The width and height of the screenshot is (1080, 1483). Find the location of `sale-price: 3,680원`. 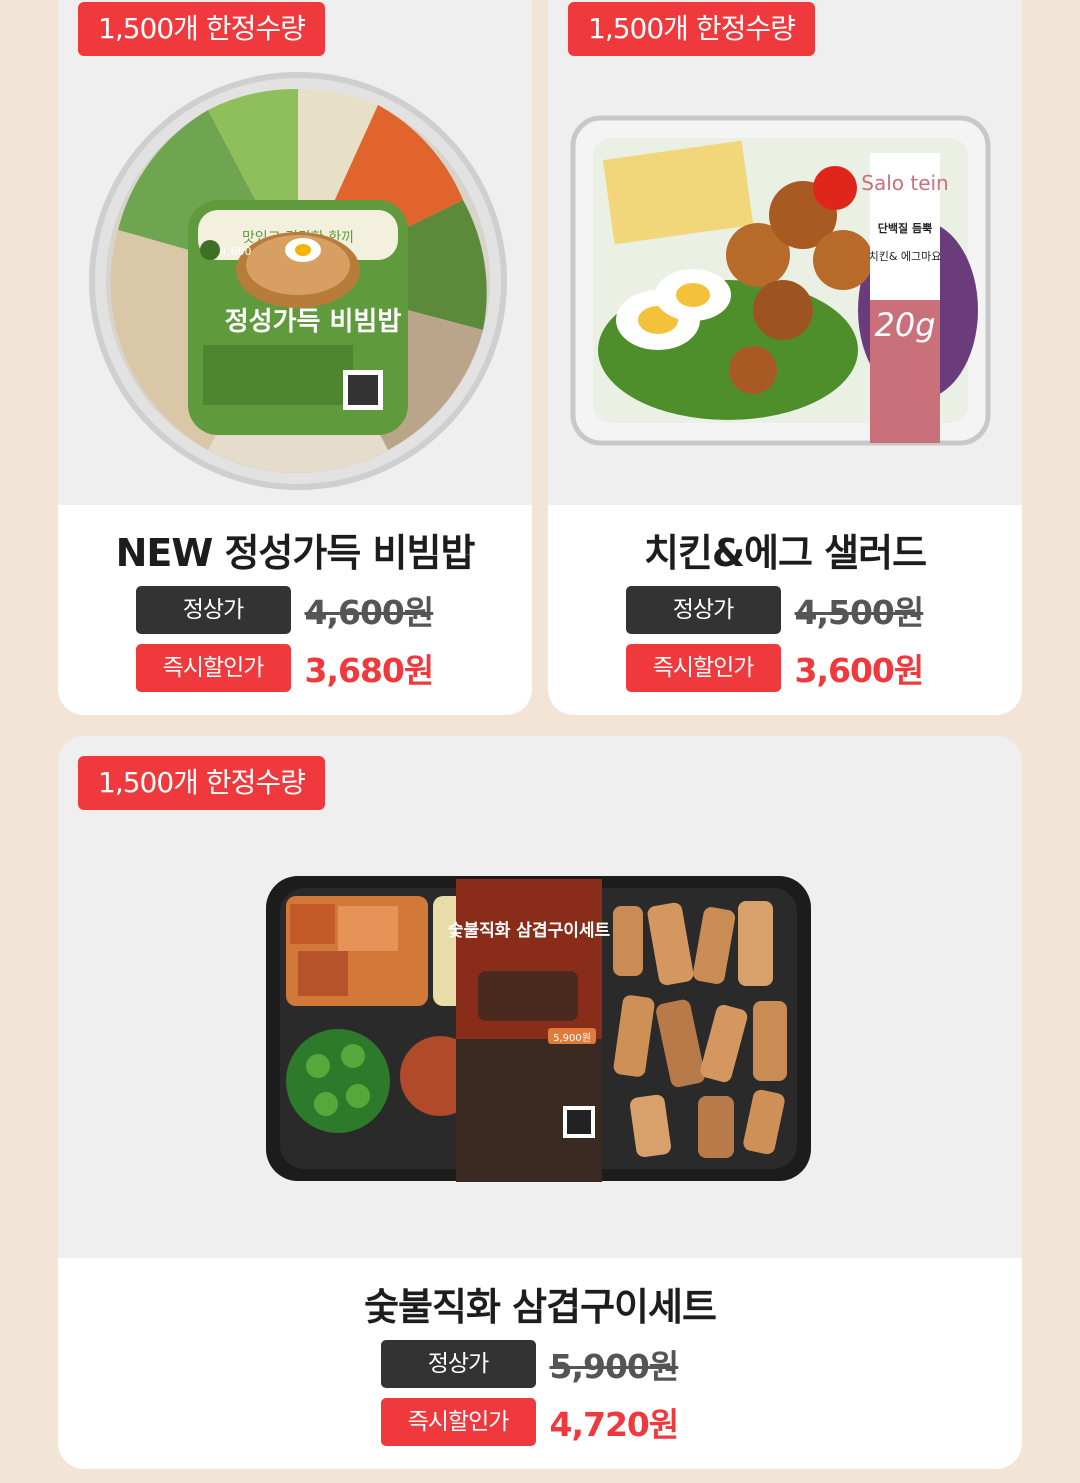

sale-price: 3,680원 is located at coordinates (369, 670).